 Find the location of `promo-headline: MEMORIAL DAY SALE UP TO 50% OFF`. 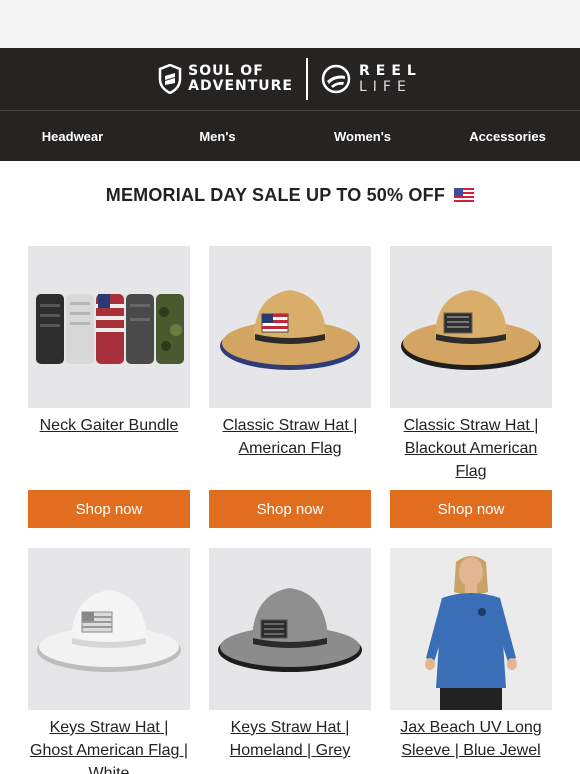

promo-headline: MEMORIAL DAY SALE UP TO 50% OFF is located at coordinates (290, 195).